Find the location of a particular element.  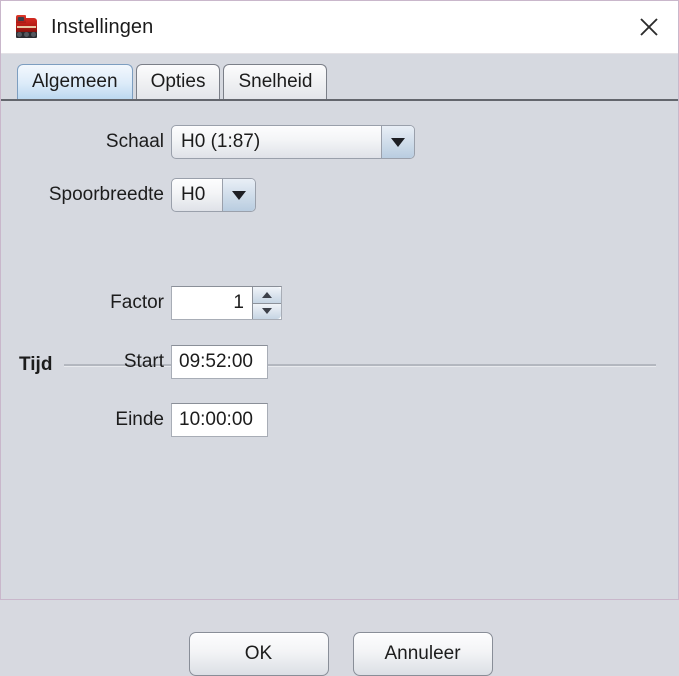

scale-value: H0 (1:87) is located at coordinates (221, 141).